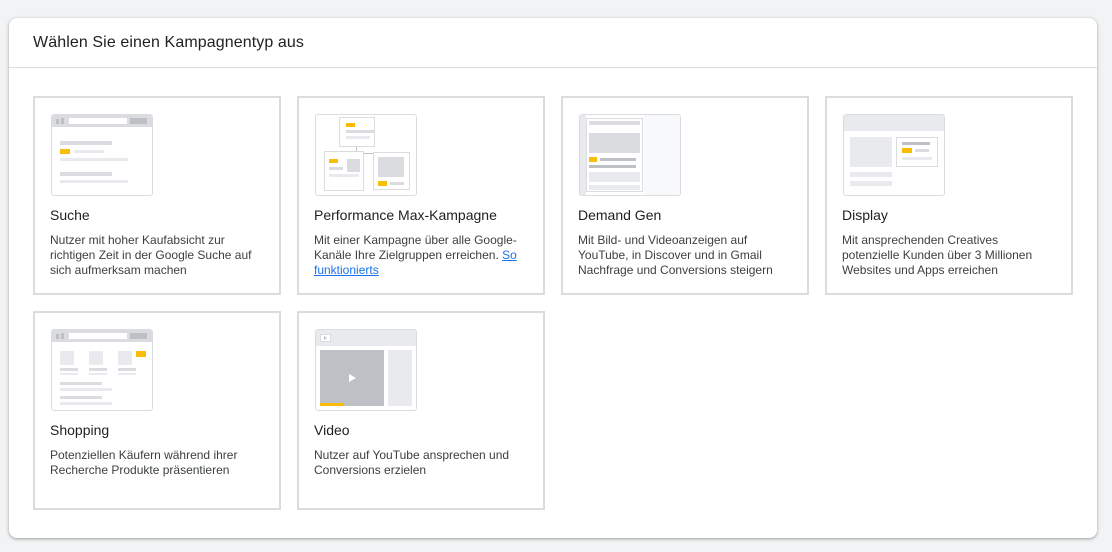 The height and width of the screenshot is (552, 1112). What do you see at coordinates (620, 215) in the screenshot?
I see `card-title: Demand Gen` at bounding box center [620, 215].